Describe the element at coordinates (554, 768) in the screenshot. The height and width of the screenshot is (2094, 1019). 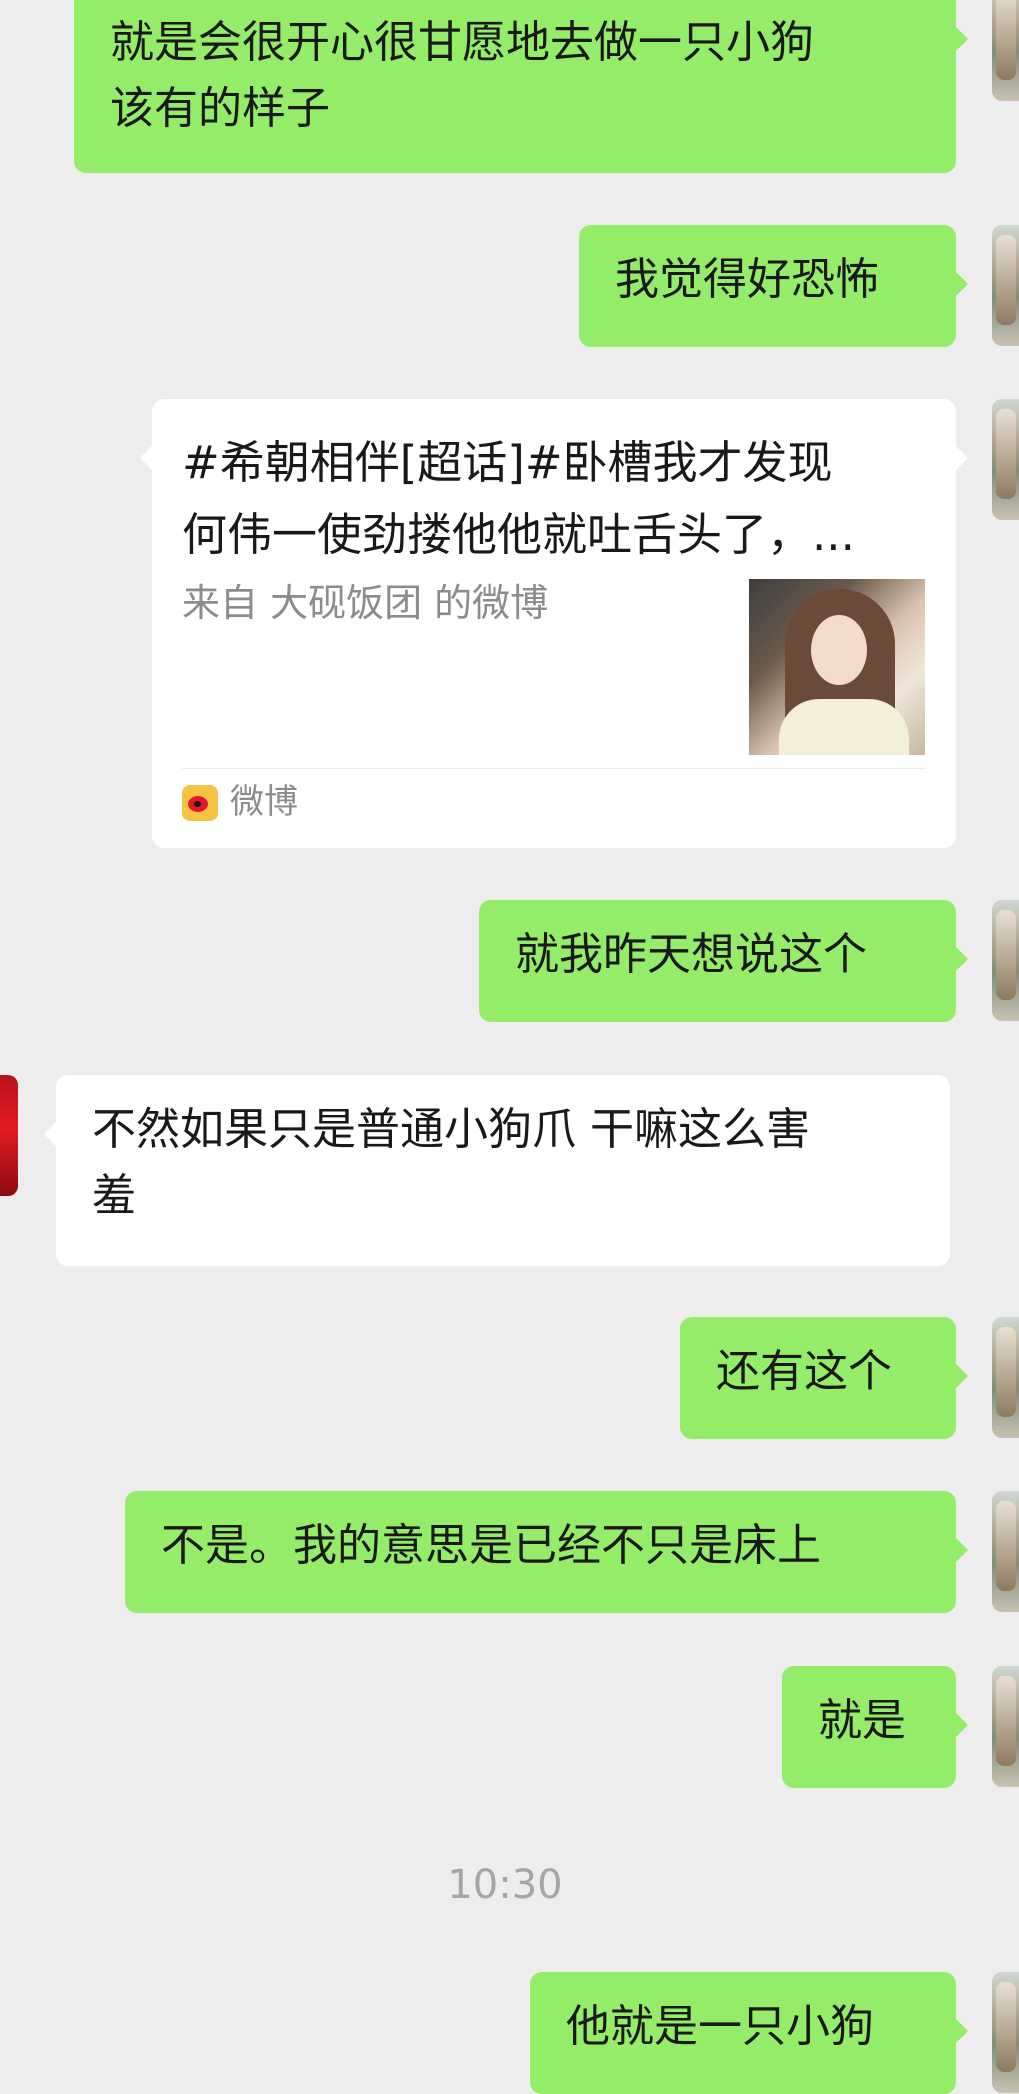
I see `card-divider` at that location.